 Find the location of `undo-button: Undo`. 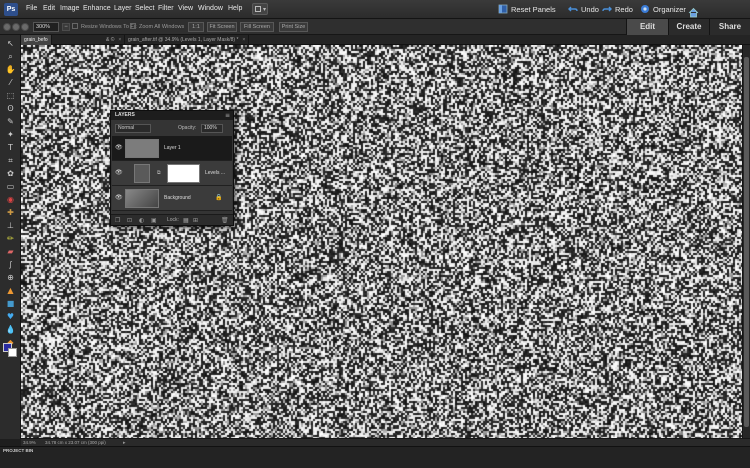

undo-button: Undo is located at coordinates (583, 9).